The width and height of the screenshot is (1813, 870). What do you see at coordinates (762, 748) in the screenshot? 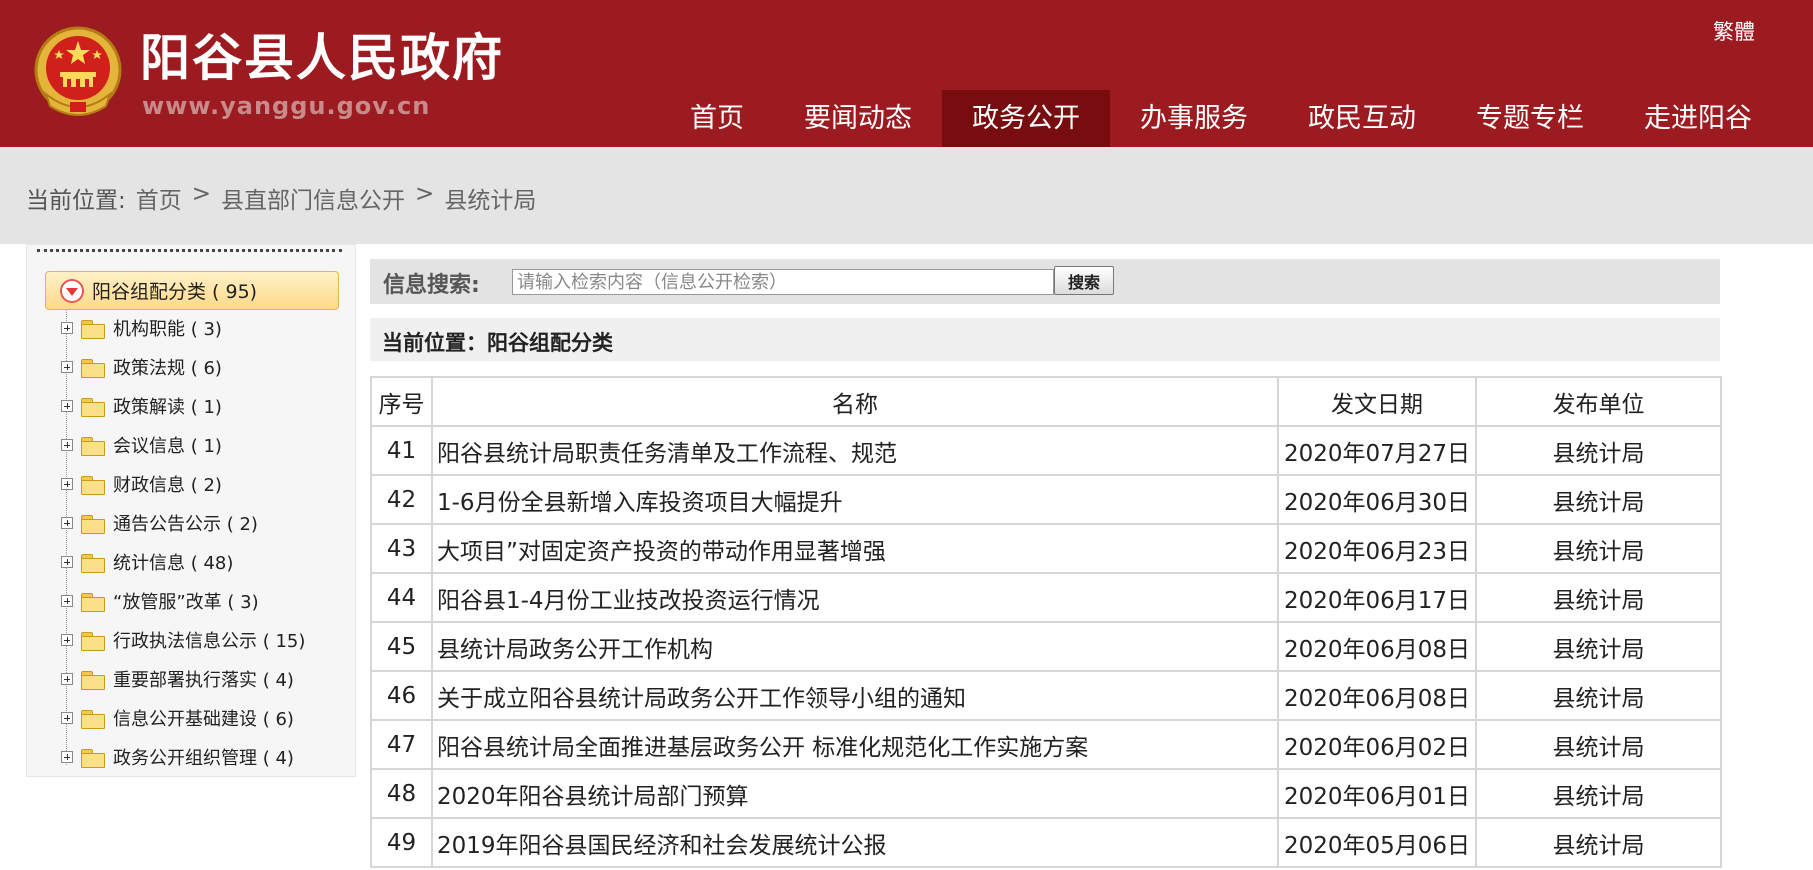
I see `document-link: 阳谷县统计局全面推进基层政务公开 标准化规范化工作实施方案` at bounding box center [762, 748].